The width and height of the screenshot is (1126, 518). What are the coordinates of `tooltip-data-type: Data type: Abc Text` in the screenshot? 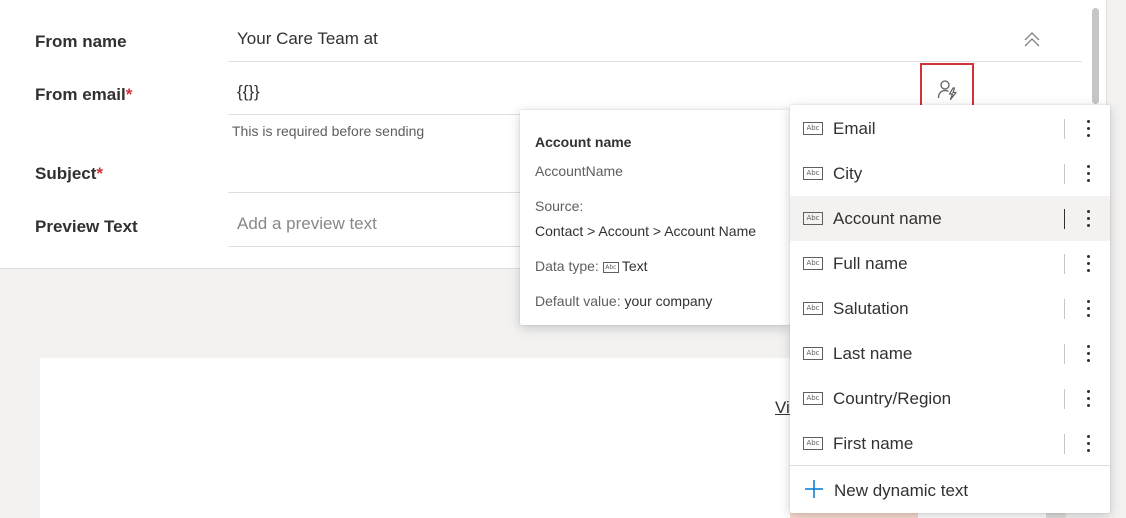 It's located at (591, 266).